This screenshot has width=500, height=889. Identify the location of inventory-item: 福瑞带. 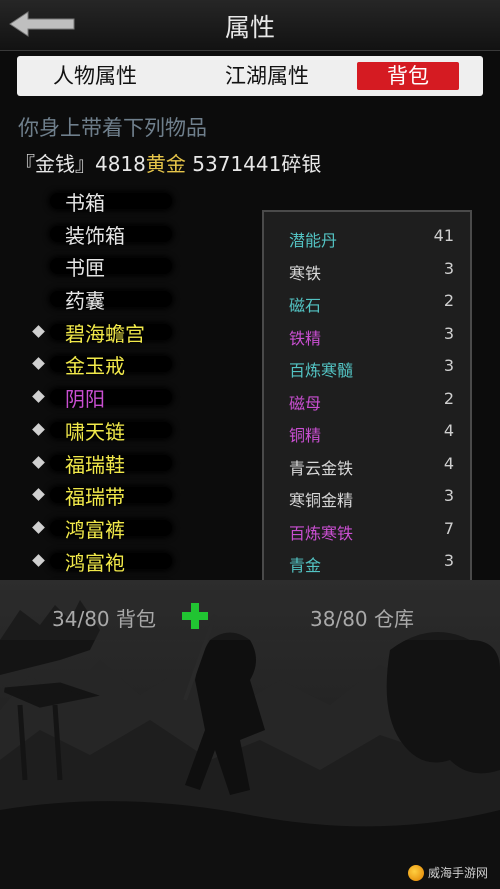
(130, 495).